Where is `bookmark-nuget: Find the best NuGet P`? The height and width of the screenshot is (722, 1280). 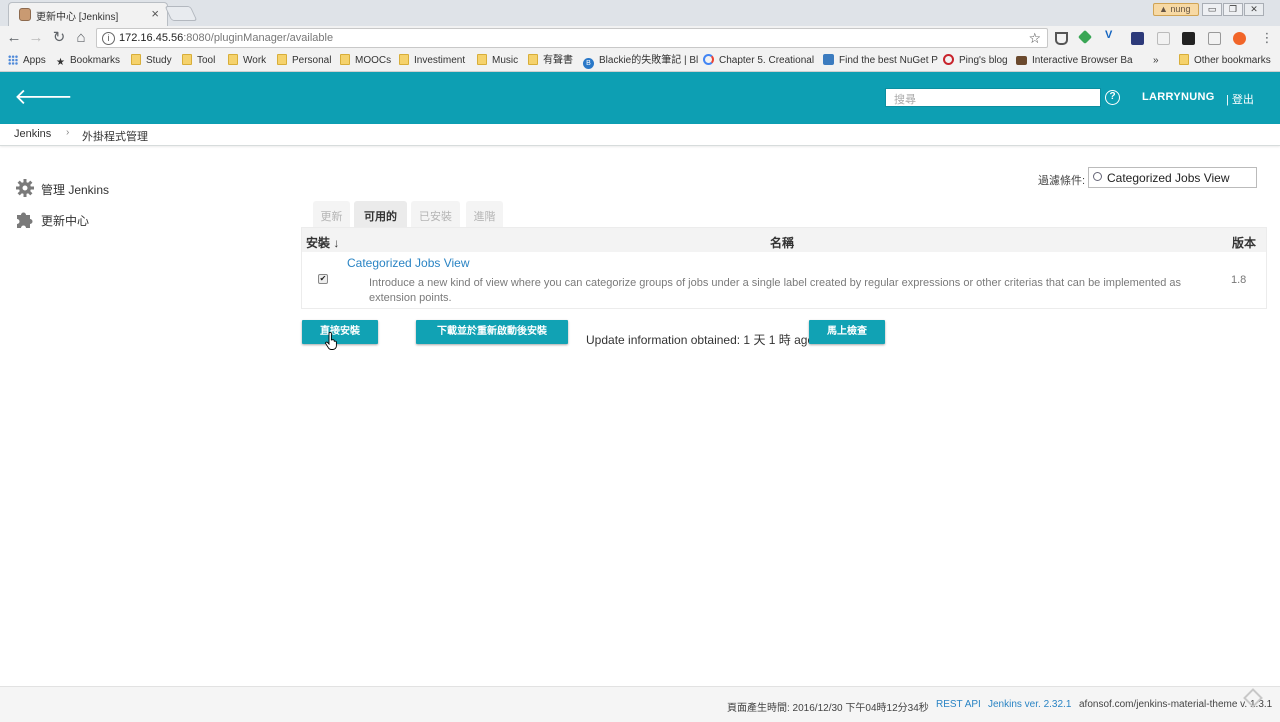
bookmark-nuget: Find the best NuGet P is located at coordinates (880, 61).